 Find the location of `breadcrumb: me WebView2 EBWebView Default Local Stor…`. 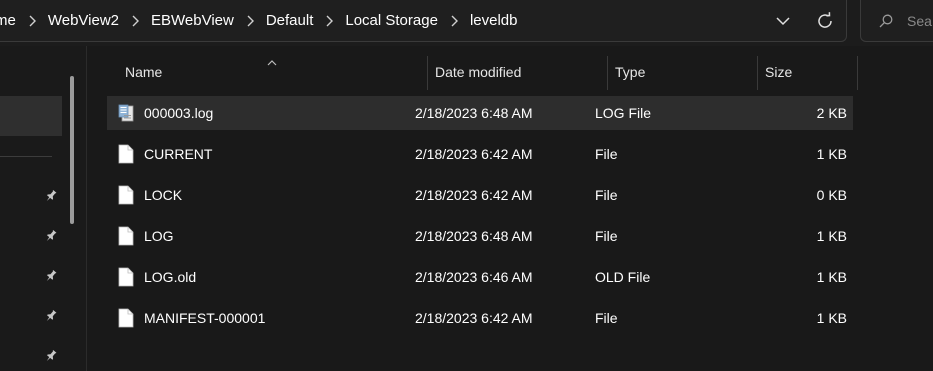

breadcrumb: me WebView2 EBWebView Default Local Stor… is located at coordinates (260, 20).